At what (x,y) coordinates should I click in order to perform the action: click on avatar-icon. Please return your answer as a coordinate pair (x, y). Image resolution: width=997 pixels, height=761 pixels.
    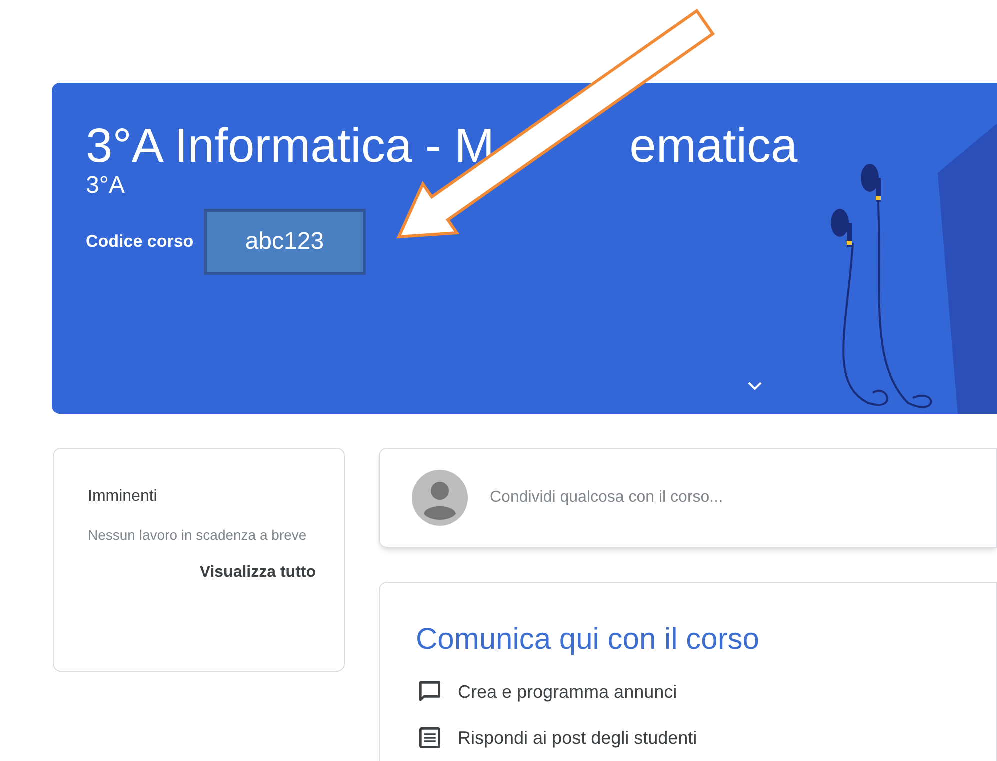
    Looking at the image, I should click on (440, 498).